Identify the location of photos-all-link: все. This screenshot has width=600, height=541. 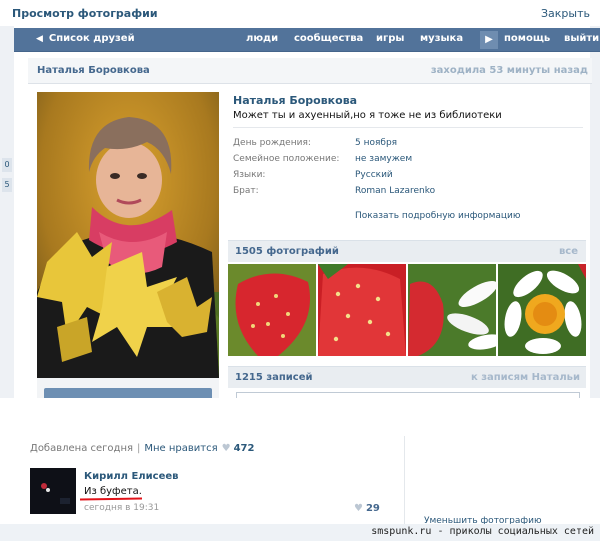
(568, 251).